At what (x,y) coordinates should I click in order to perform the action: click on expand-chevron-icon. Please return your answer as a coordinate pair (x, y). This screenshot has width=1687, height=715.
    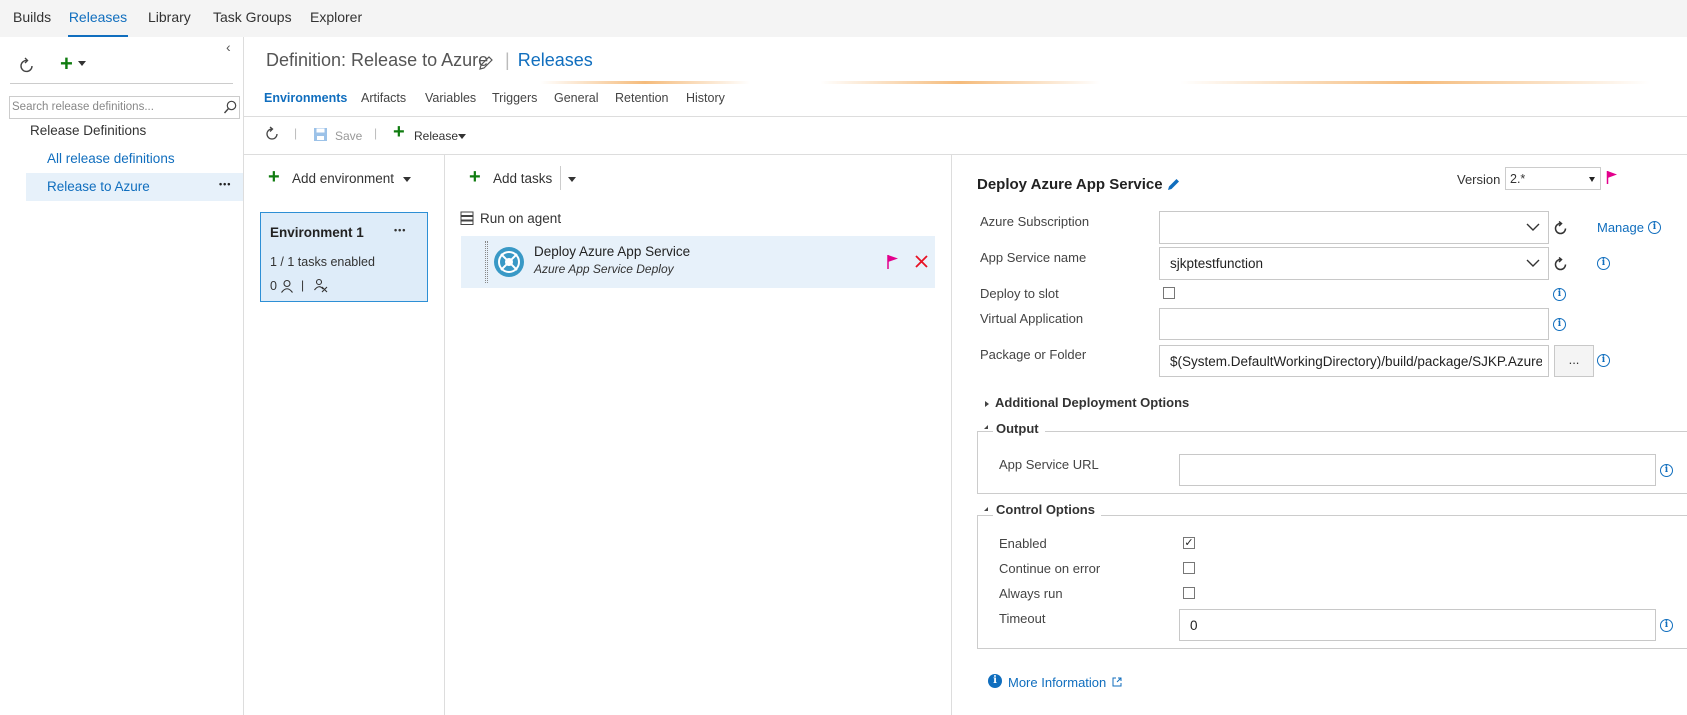
    Looking at the image, I should click on (987, 404).